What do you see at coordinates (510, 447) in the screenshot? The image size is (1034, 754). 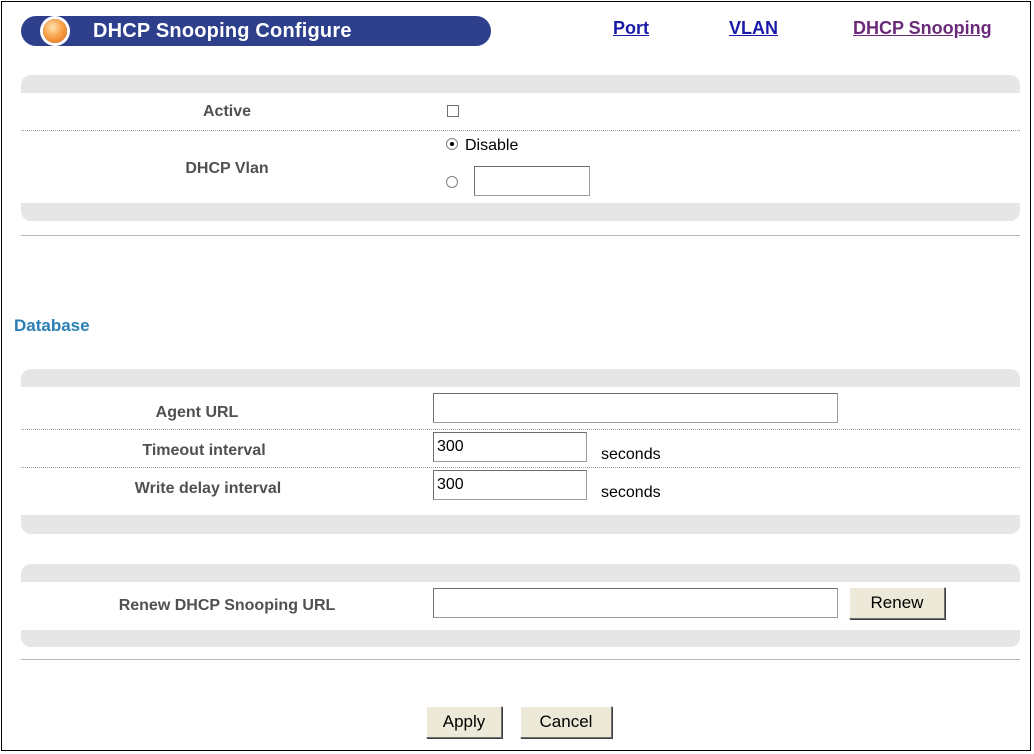 I see `timeout-interval-input` at bounding box center [510, 447].